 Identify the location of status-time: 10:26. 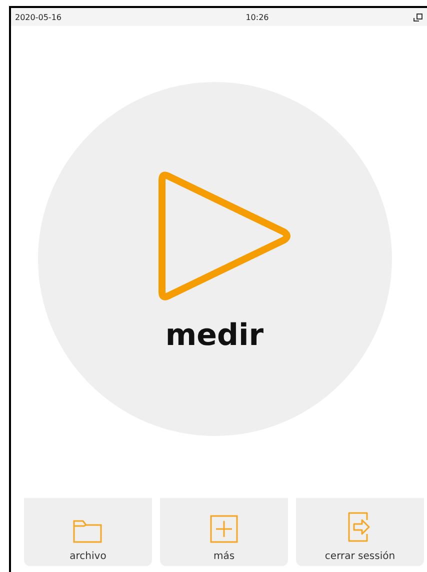
(257, 17).